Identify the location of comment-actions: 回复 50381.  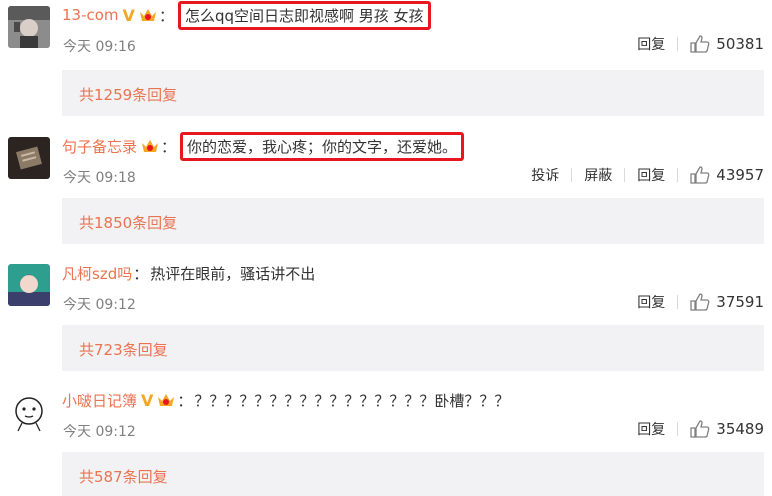
(694, 44).